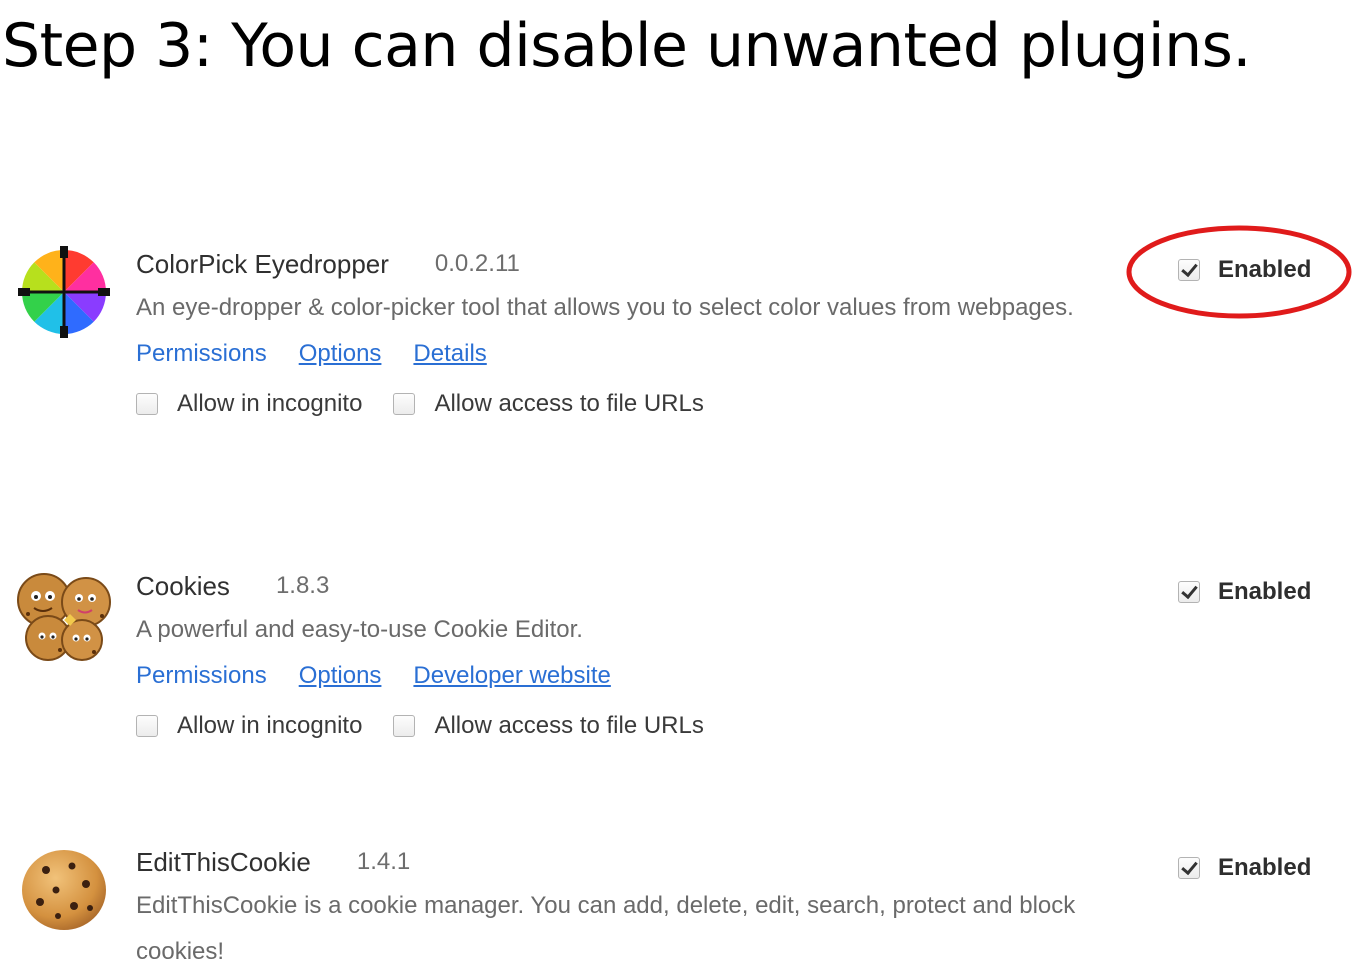 This screenshot has height=968, width=1366. What do you see at coordinates (223, 861) in the screenshot?
I see `extension-name: EditThisCookie` at bounding box center [223, 861].